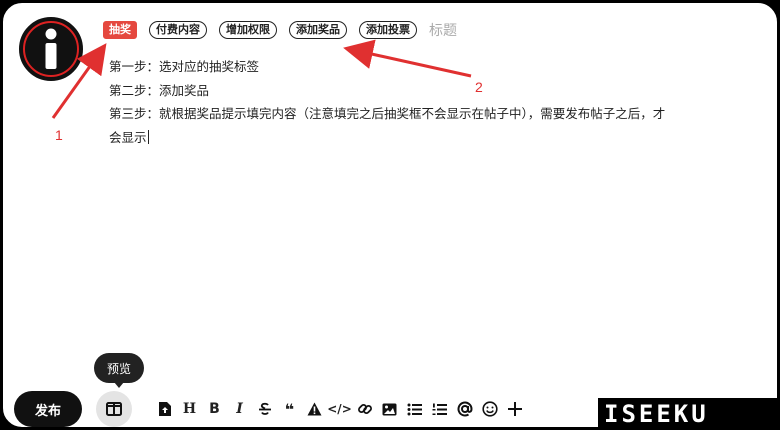 The height and width of the screenshot is (430, 780). I want to click on avatar, so click(51, 49).